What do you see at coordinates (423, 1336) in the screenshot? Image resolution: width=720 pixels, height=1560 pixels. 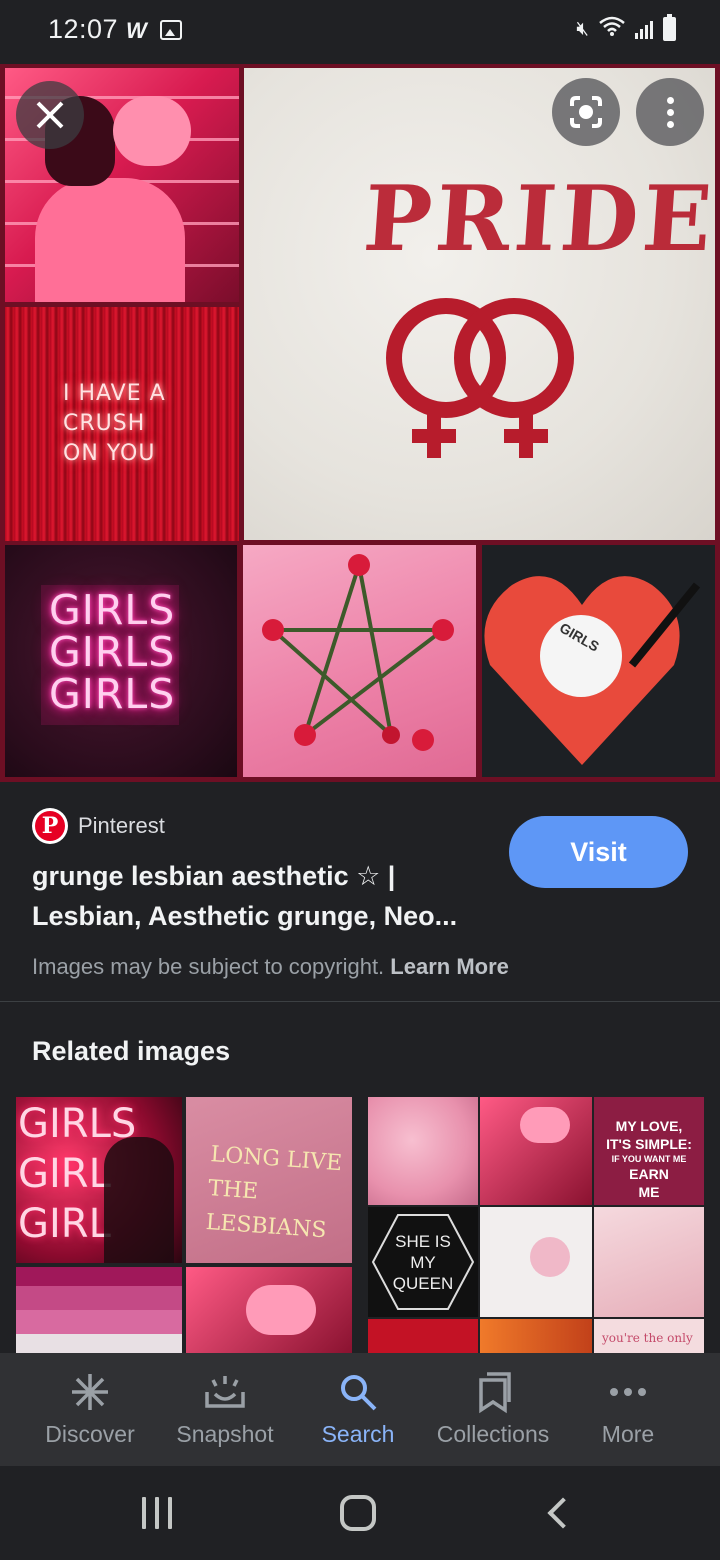 I see `related-red-tile` at bounding box center [423, 1336].